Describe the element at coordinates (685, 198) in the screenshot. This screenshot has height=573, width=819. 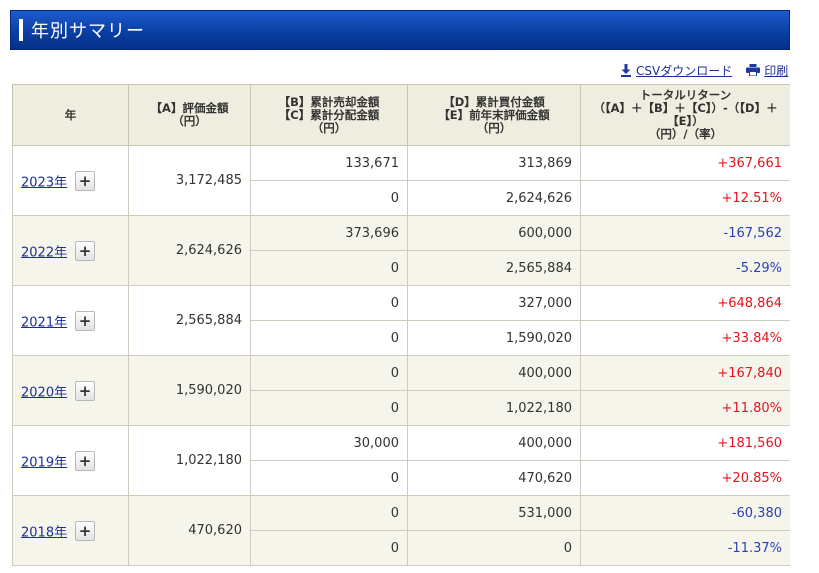
I see `return-rate-cell: +12.51%` at that location.